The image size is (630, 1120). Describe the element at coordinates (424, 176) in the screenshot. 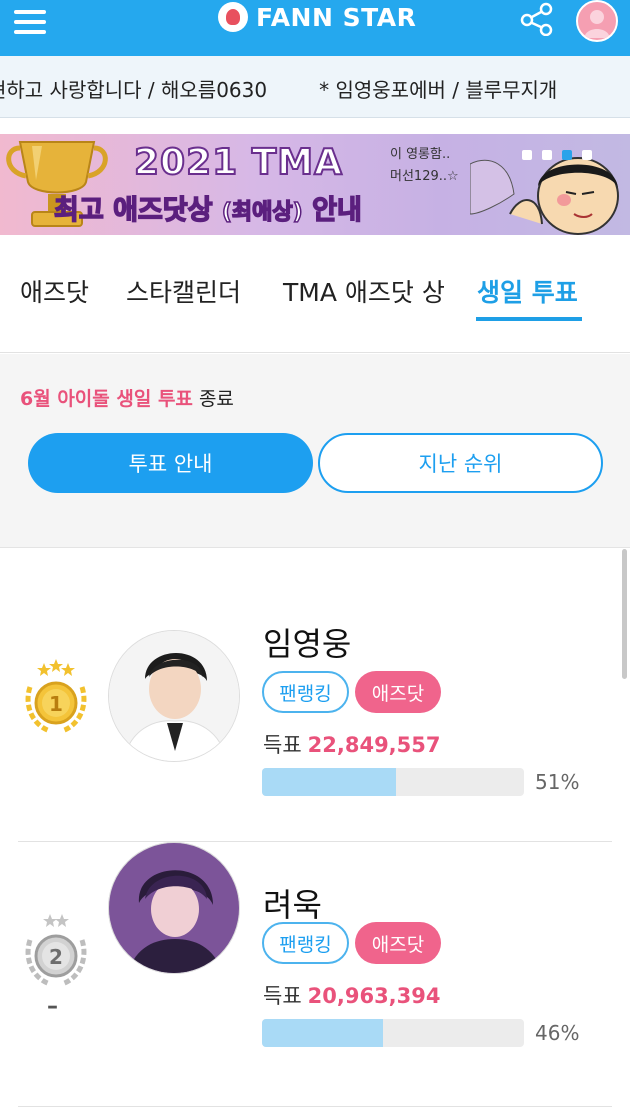

I see `bubble-line: 머선129..☆` at that location.